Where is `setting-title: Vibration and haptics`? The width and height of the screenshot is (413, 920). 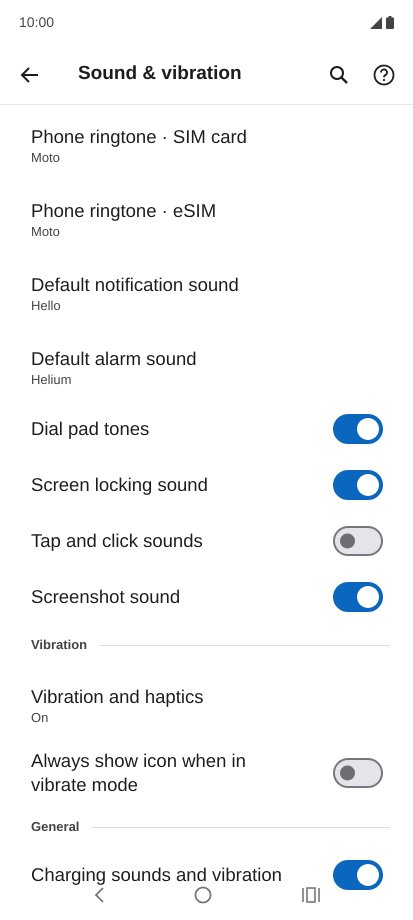 setting-title: Vibration and haptics is located at coordinates (117, 697).